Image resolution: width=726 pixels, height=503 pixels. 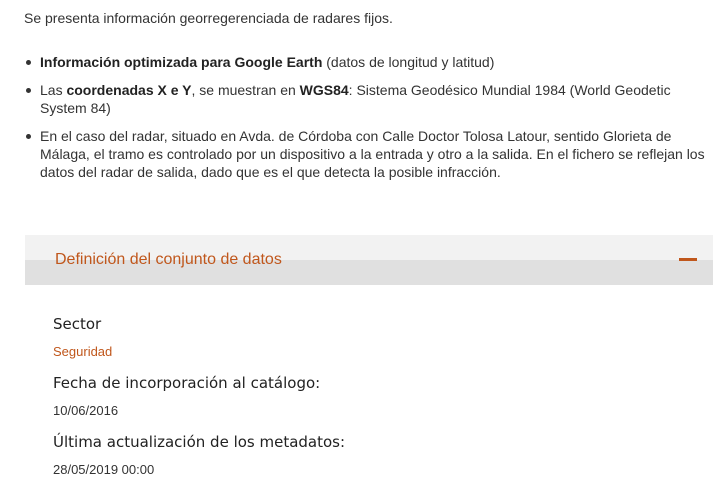 I want to click on accordion-title: Definición del conjunto de datos, so click(x=168, y=259).